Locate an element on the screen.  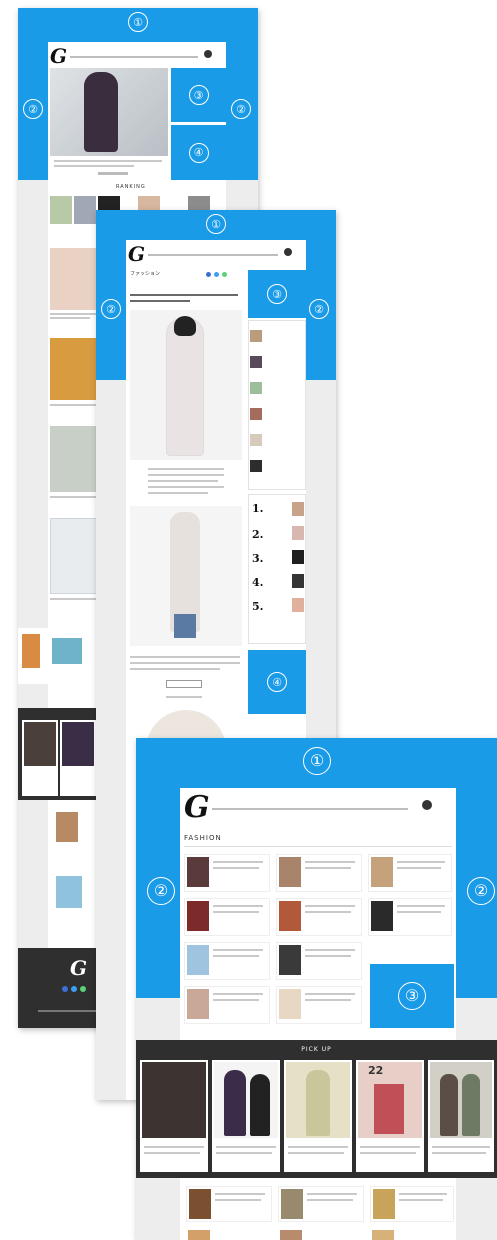
read-more-button is located at coordinates (184, 684).